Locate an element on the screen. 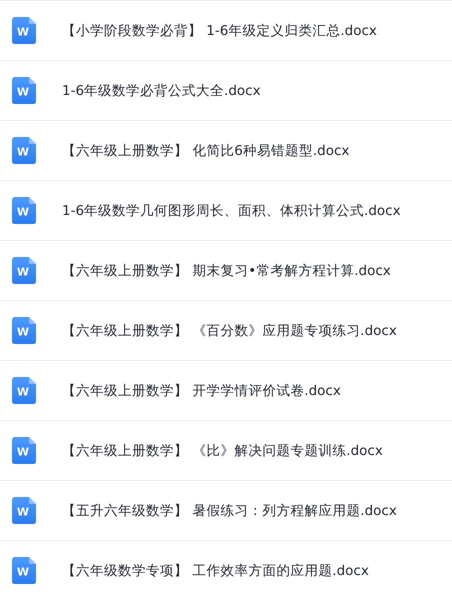 The height and width of the screenshot is (604, 452). file-row: W 【六年级上册数学】 《百分数》应用题专项练习.docx is located at coordinates (226, 330).